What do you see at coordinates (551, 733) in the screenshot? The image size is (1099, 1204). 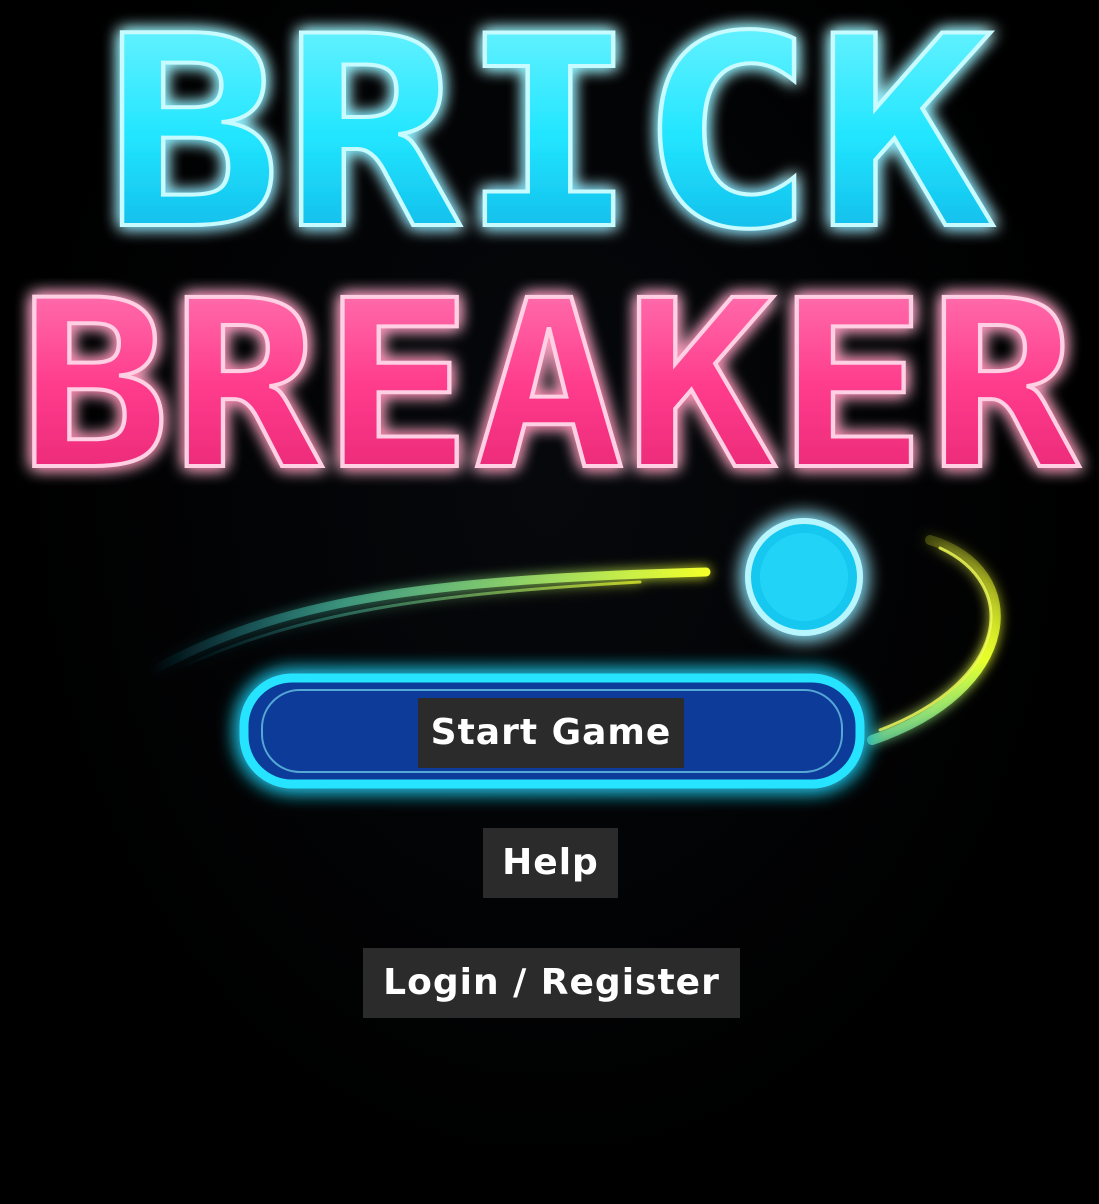 I see `start-game-button: Start Game` at bounding box center [551, 733].